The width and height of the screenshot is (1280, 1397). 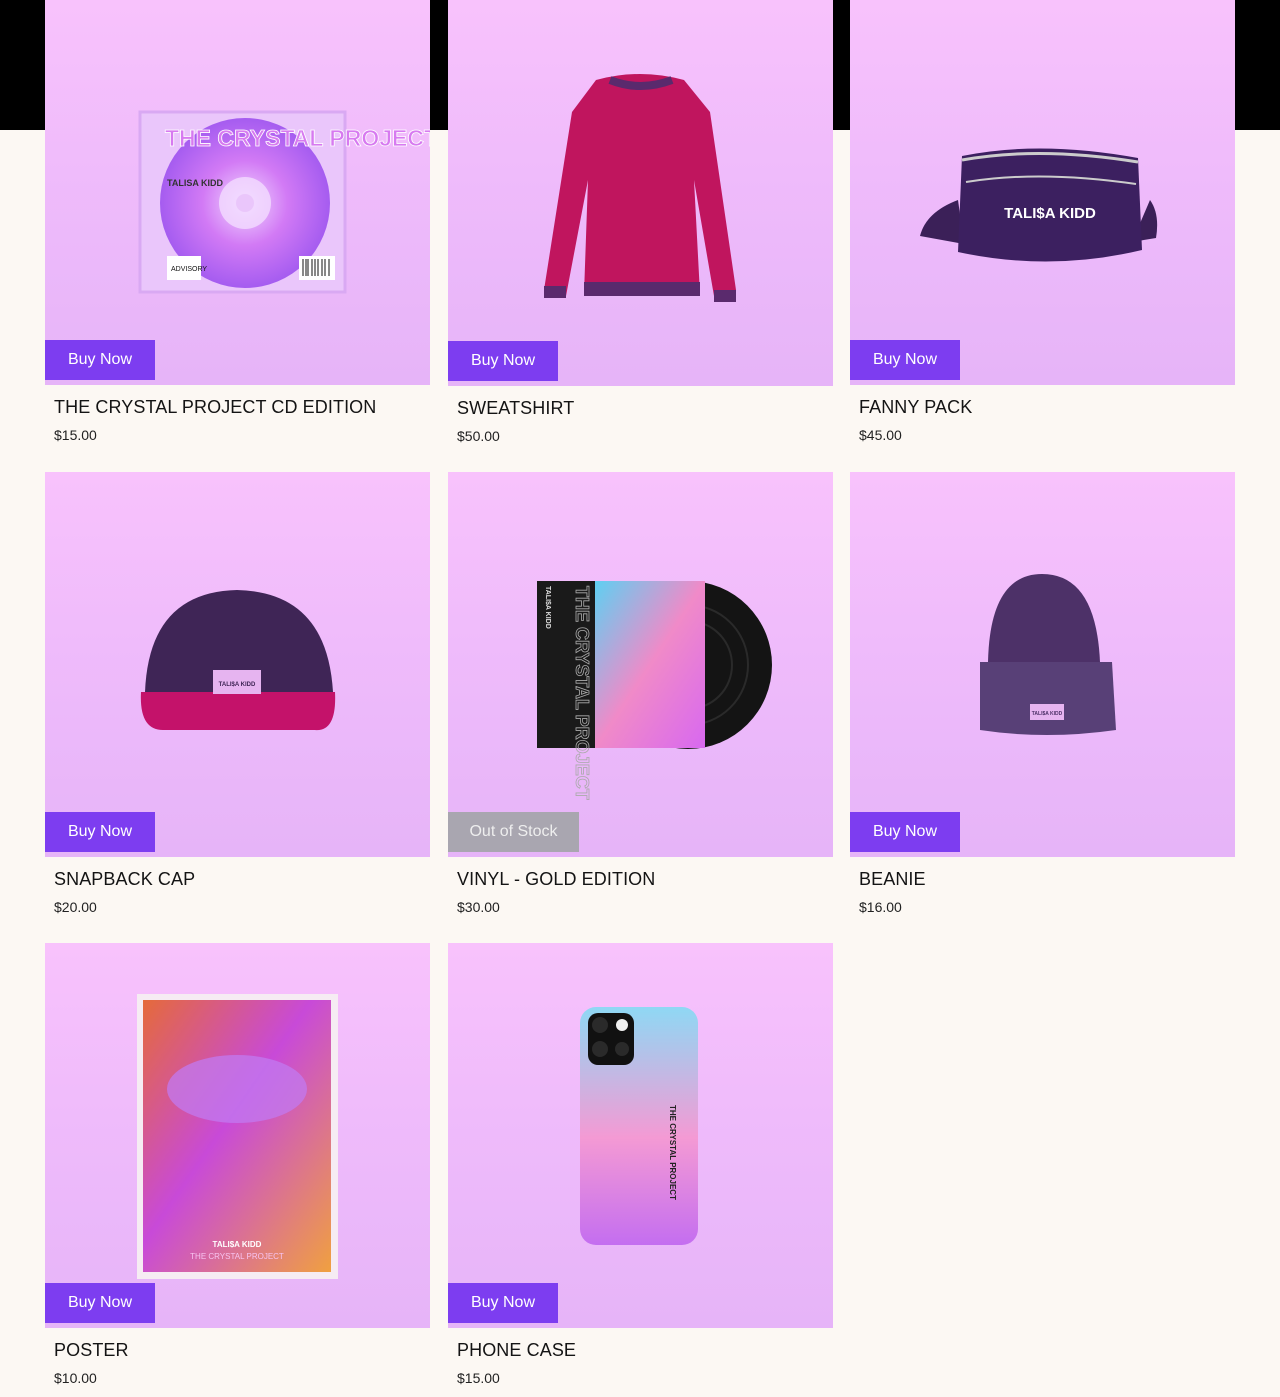 What do you see at coordinates (242, 1350) in the screenshot?
I see `product-title: POSTER` at bounding box center [242, 1350].